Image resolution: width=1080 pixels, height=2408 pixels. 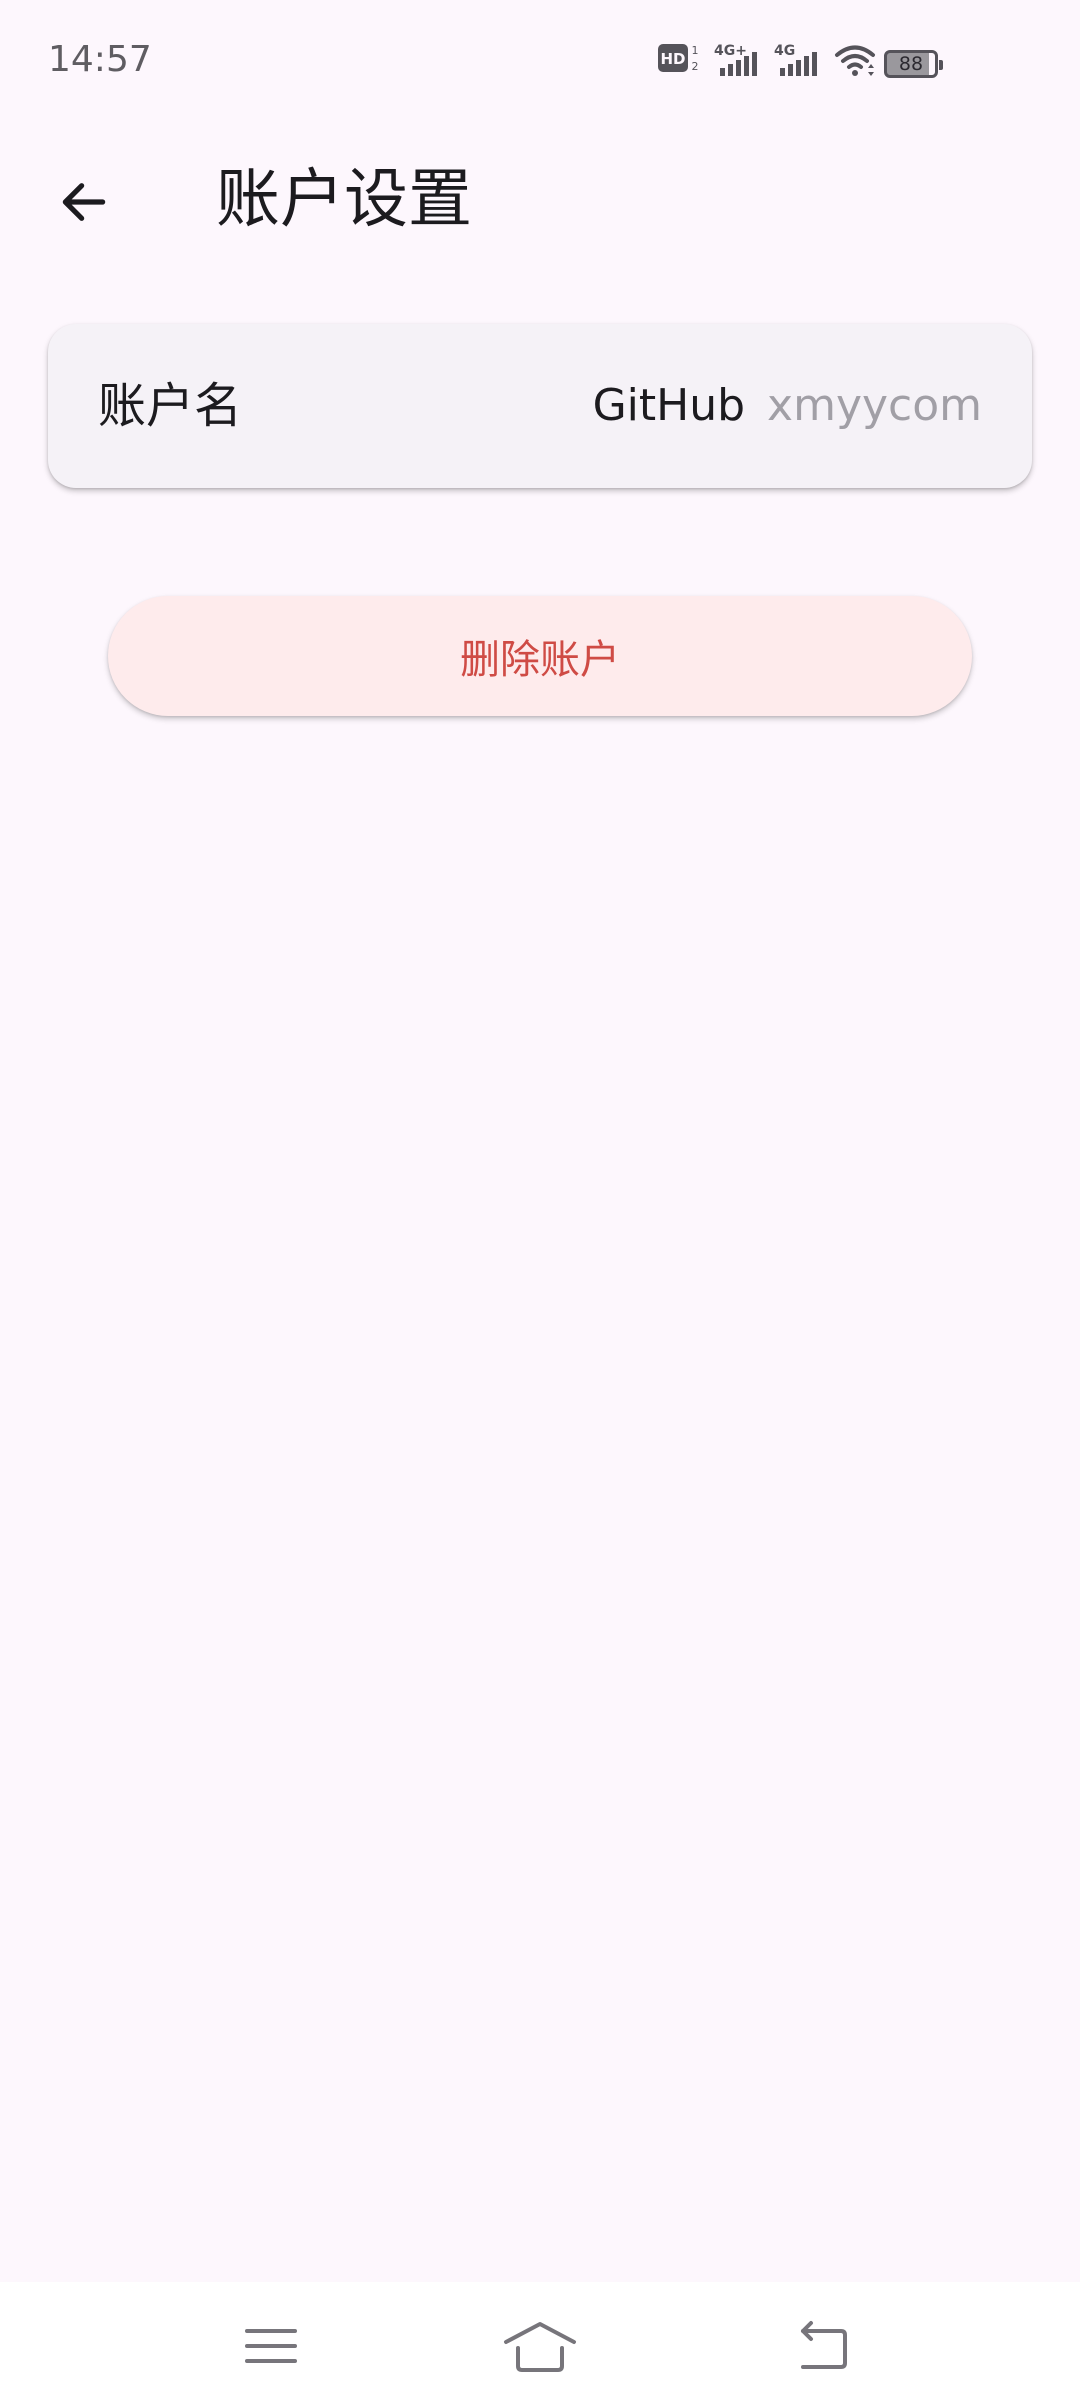 I want to click on account-name-row: 账户名 GitHub xmyycom, so click(x=540, y=406).